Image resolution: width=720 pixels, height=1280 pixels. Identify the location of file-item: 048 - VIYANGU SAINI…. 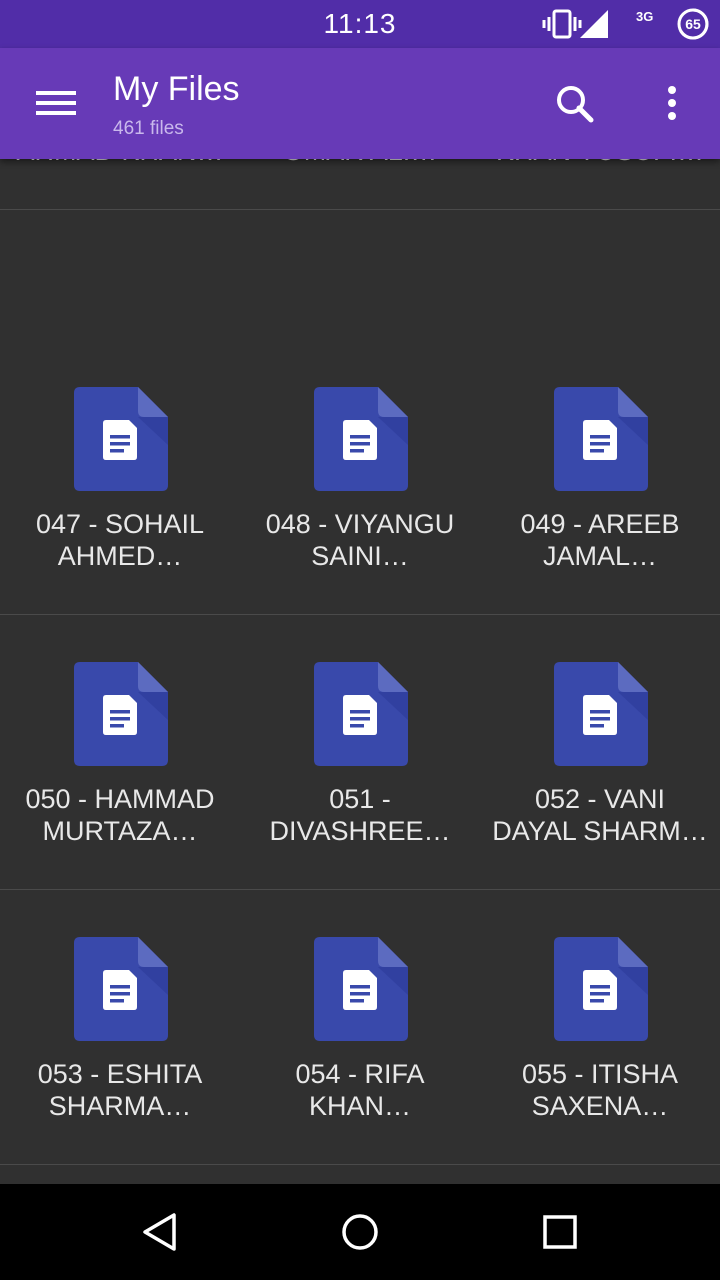
(360, 477).